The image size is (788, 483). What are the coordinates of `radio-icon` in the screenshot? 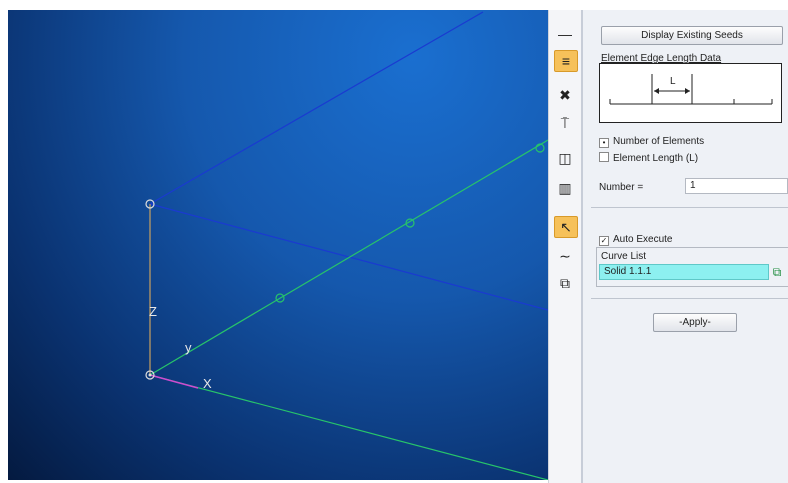 It's located at (604, 157).